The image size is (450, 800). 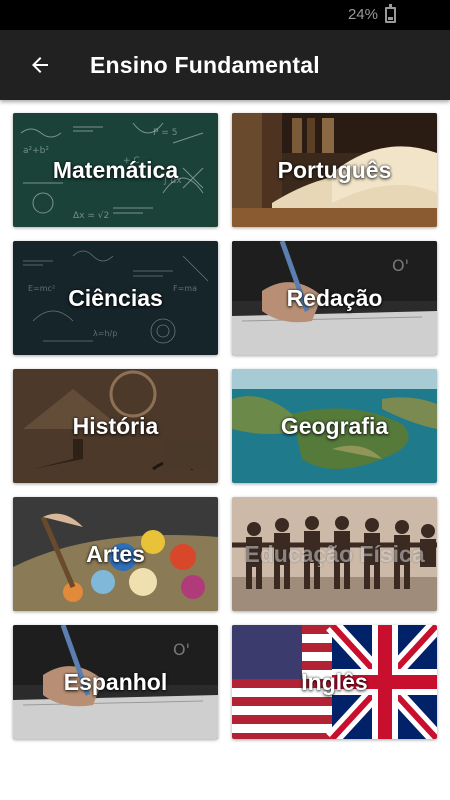 What do you see at coordinates (362, 14) in the screenshot?
I see `battery-percentage: 24%` at bounding box center [362, 14].